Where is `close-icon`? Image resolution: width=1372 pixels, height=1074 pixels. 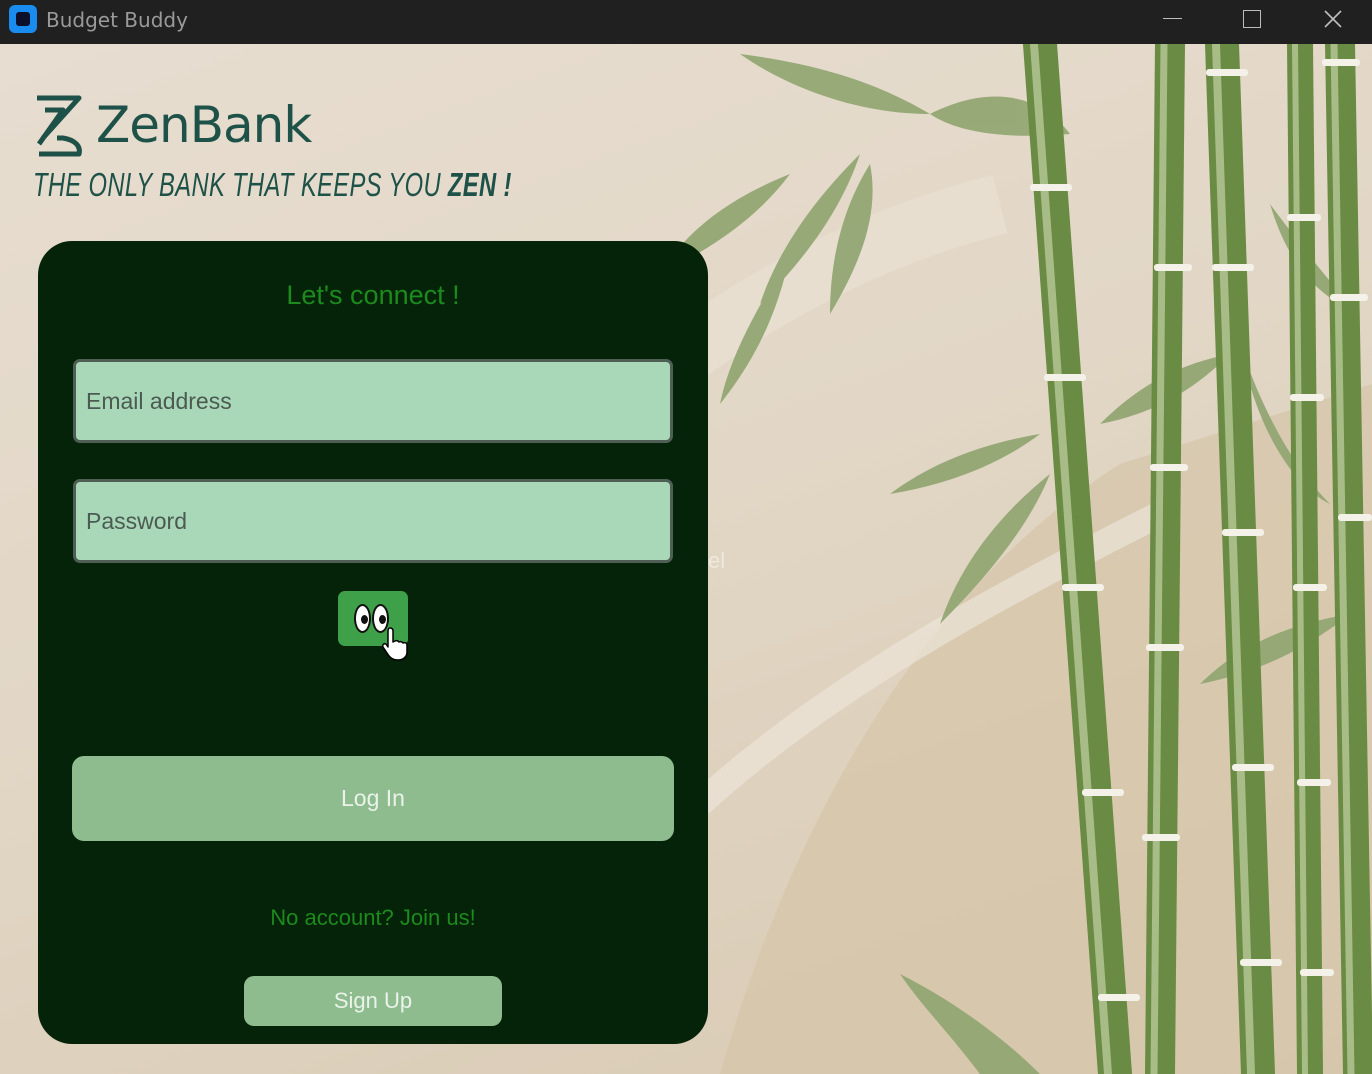
close-icon is located at coordinates (1333, 19).